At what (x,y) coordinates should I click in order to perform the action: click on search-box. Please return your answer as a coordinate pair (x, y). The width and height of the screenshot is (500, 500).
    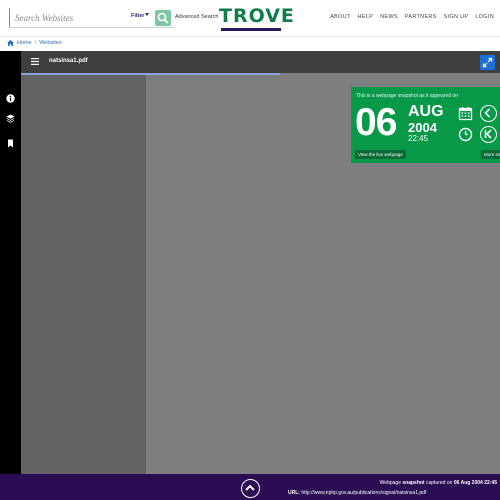
    Looking at the image, I should click on (92, 18).